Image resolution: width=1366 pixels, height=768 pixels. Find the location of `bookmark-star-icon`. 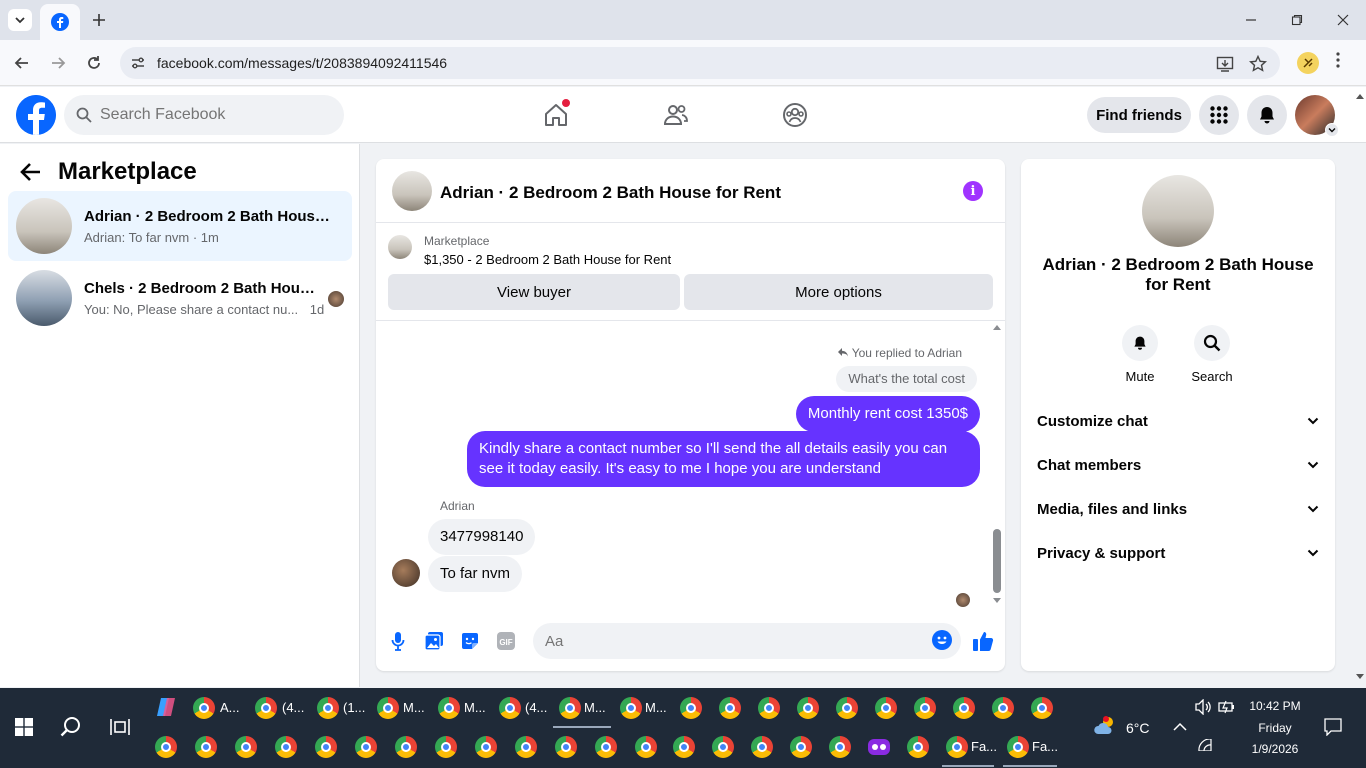

bookmark-star-icon is located at coordinates (1258, 64).